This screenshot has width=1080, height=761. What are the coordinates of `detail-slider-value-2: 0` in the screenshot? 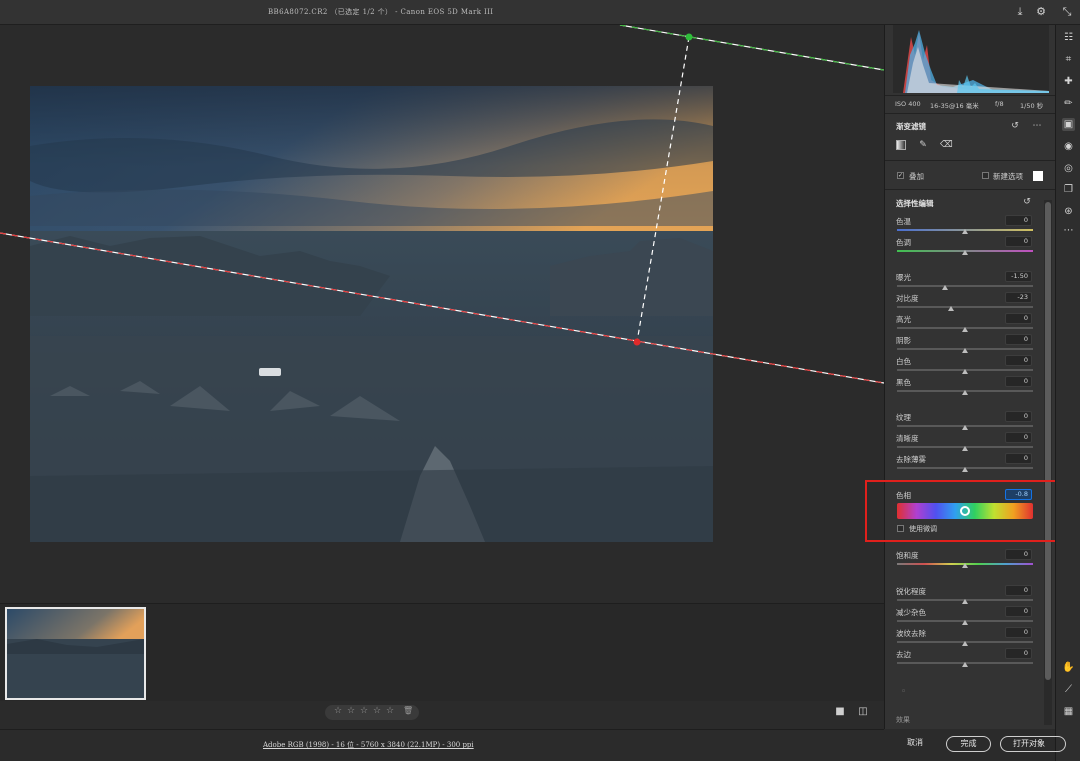 It's located at (1018, 632).